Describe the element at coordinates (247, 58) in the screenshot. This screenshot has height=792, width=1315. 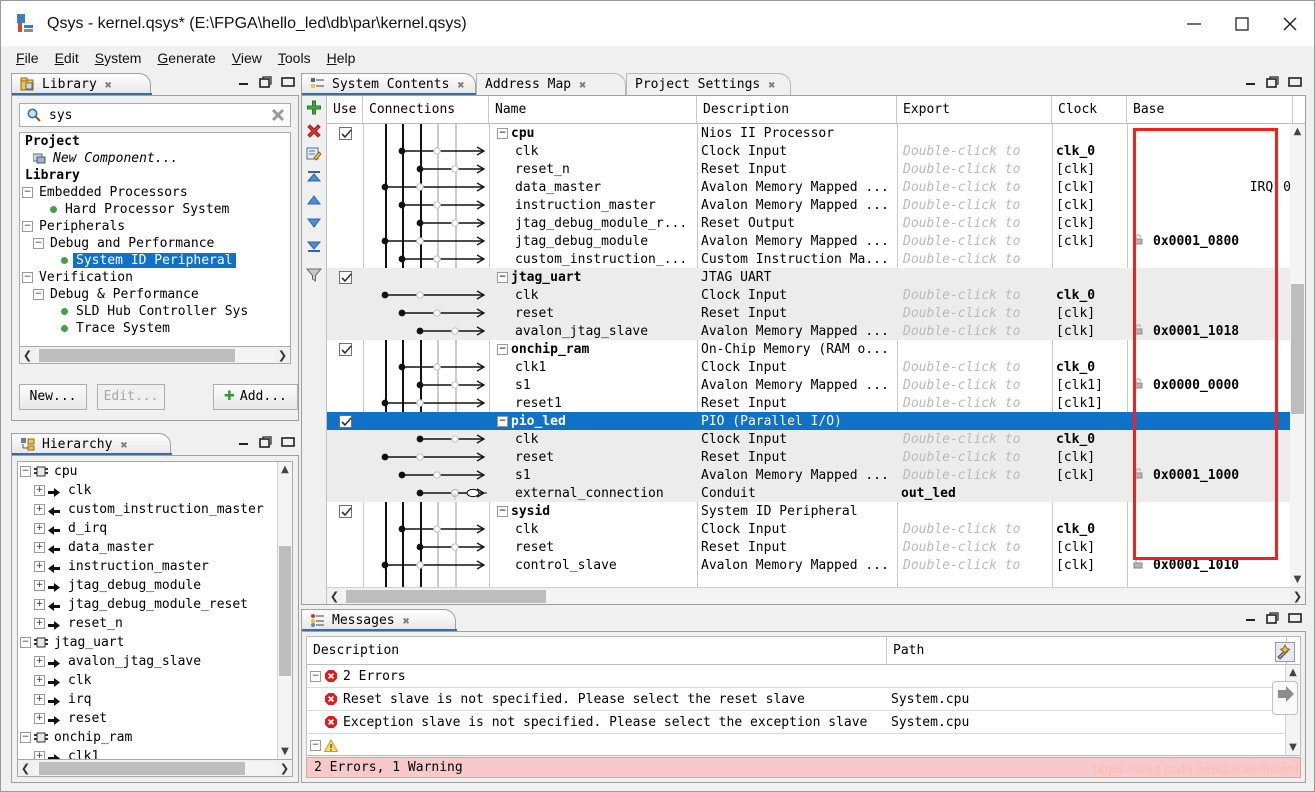
I see `menu-view: View` at that location.